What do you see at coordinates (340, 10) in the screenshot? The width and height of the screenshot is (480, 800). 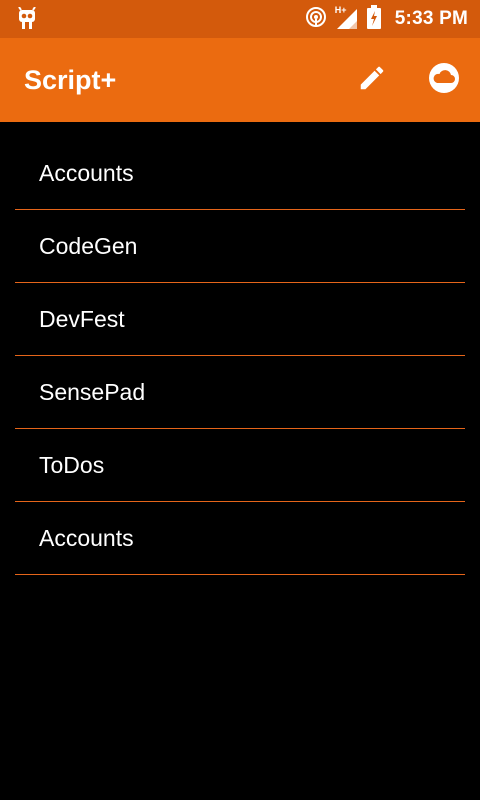 I see `network-type-label: H+` at bounding box center [340, 10].